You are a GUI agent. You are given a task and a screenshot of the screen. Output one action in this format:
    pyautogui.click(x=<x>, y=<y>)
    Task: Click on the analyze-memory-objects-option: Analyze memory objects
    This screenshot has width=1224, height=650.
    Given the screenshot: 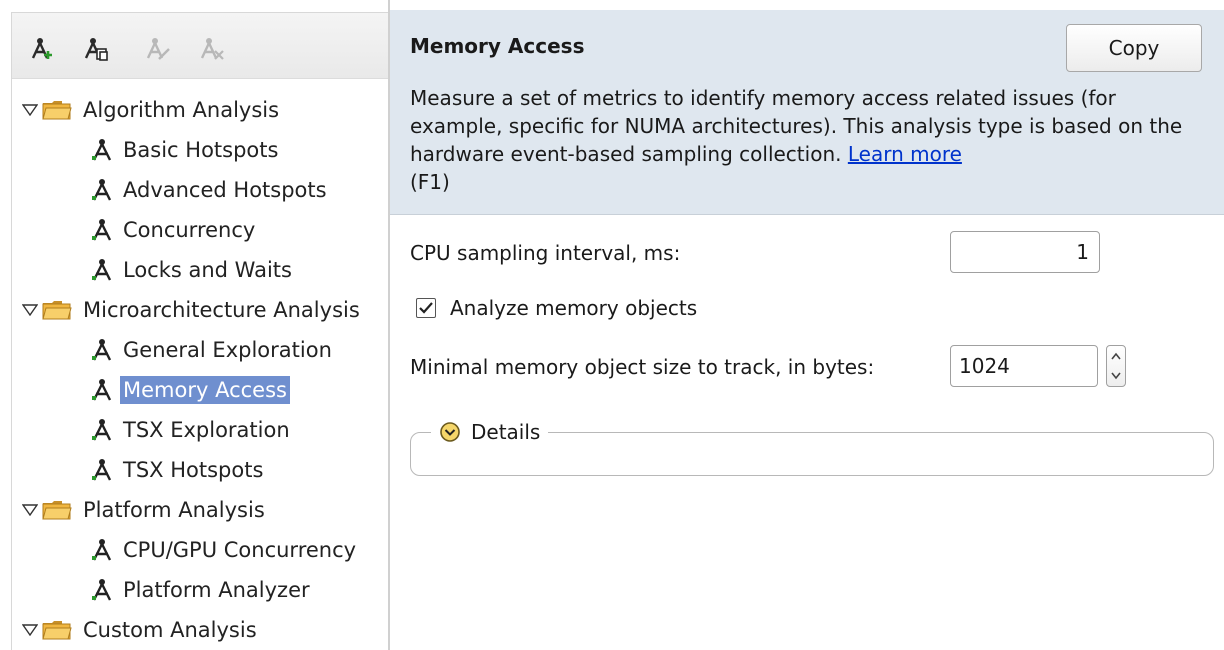 What is the action you would take?
    pyautogui.click(x=556, y=308)
    